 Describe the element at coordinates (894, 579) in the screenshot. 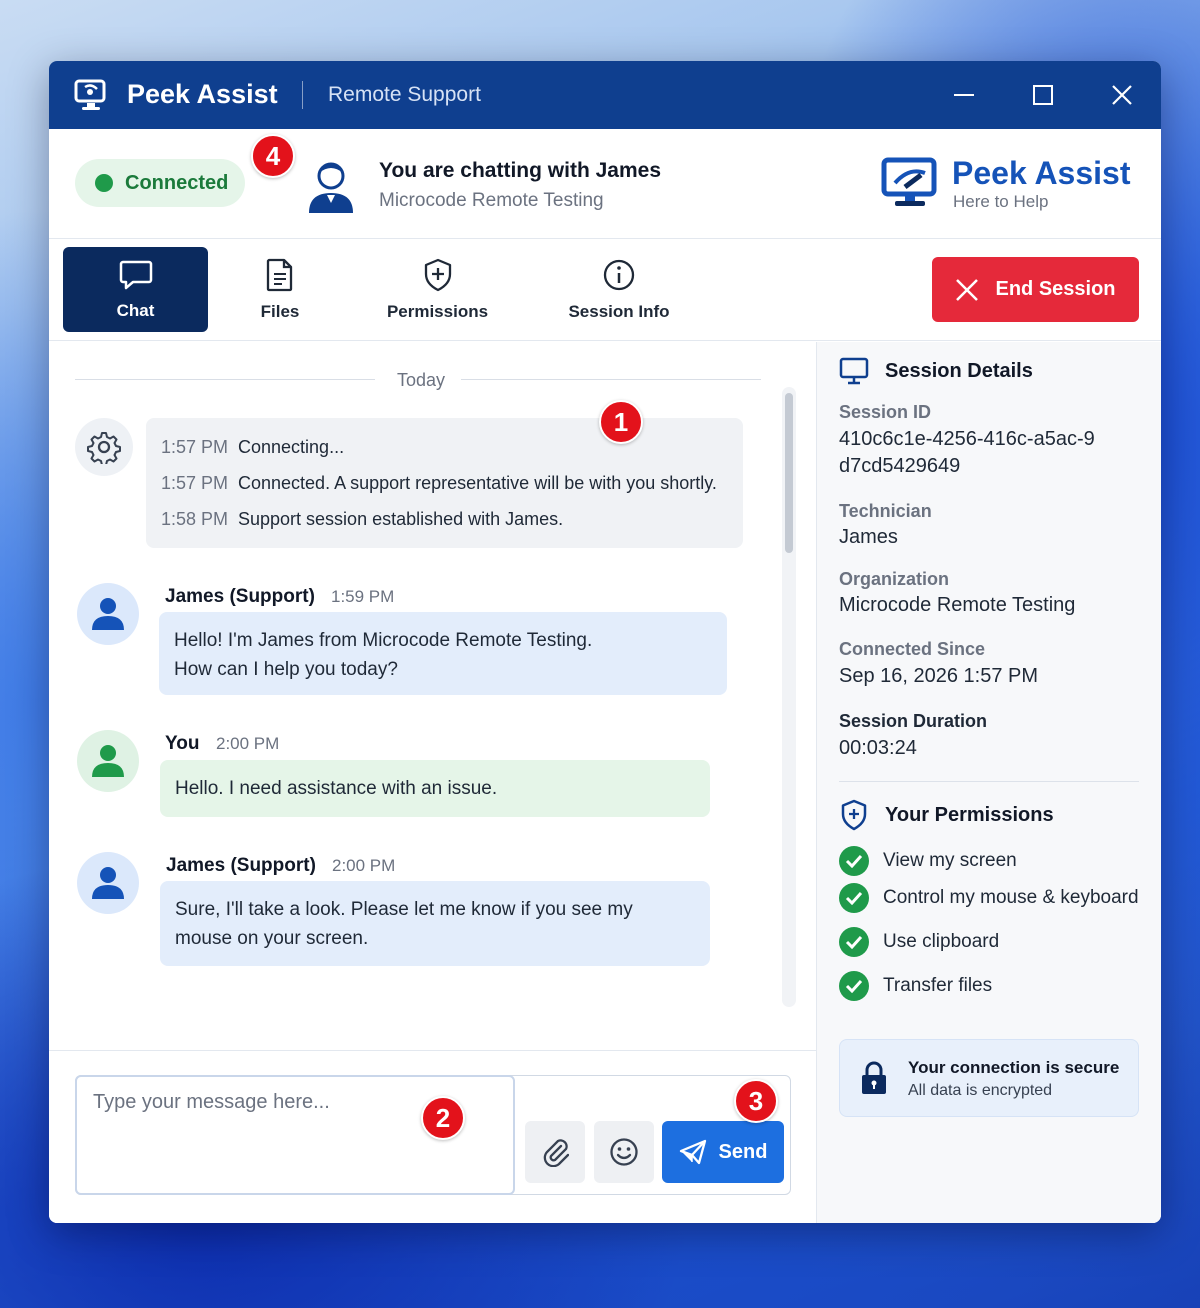

I see `organization-label: Organization` at that location.